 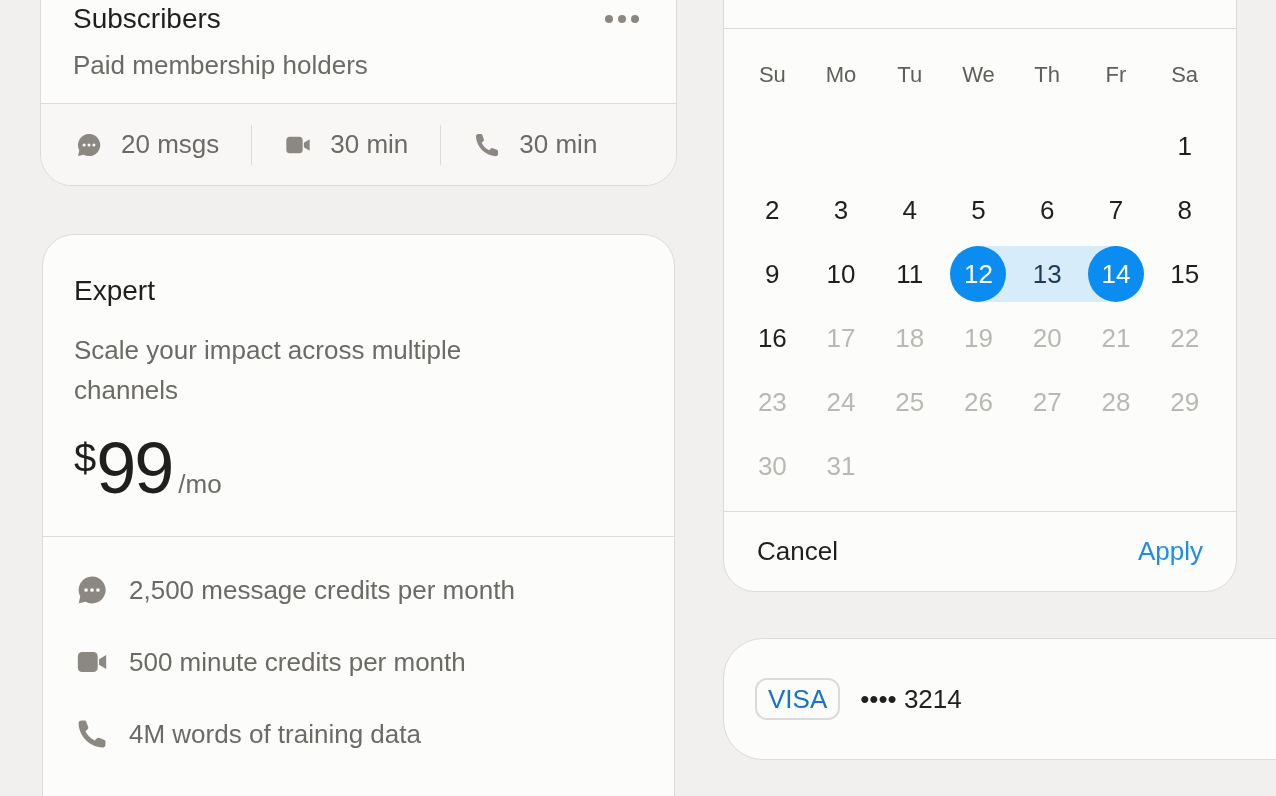 I want to click on plan-price: 99, so click(x=134, y=468).